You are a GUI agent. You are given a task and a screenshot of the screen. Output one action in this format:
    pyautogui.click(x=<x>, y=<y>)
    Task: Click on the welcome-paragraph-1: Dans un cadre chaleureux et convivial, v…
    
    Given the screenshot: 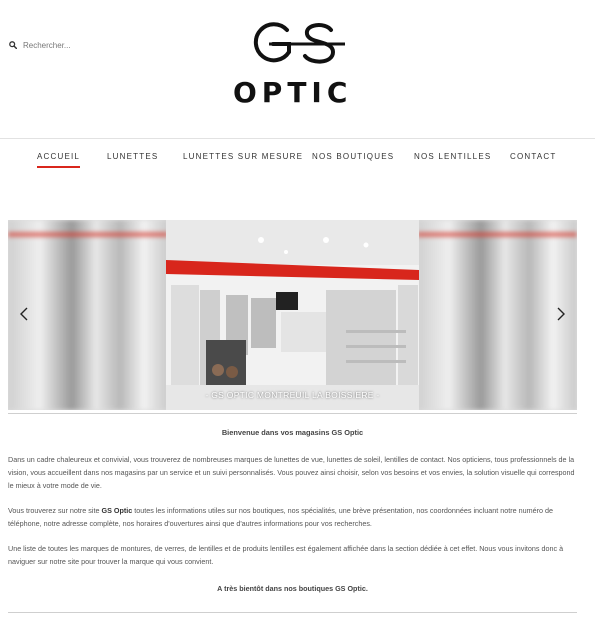 What is the action you would take?
    pyautogui.click(x=291, y=472)
    